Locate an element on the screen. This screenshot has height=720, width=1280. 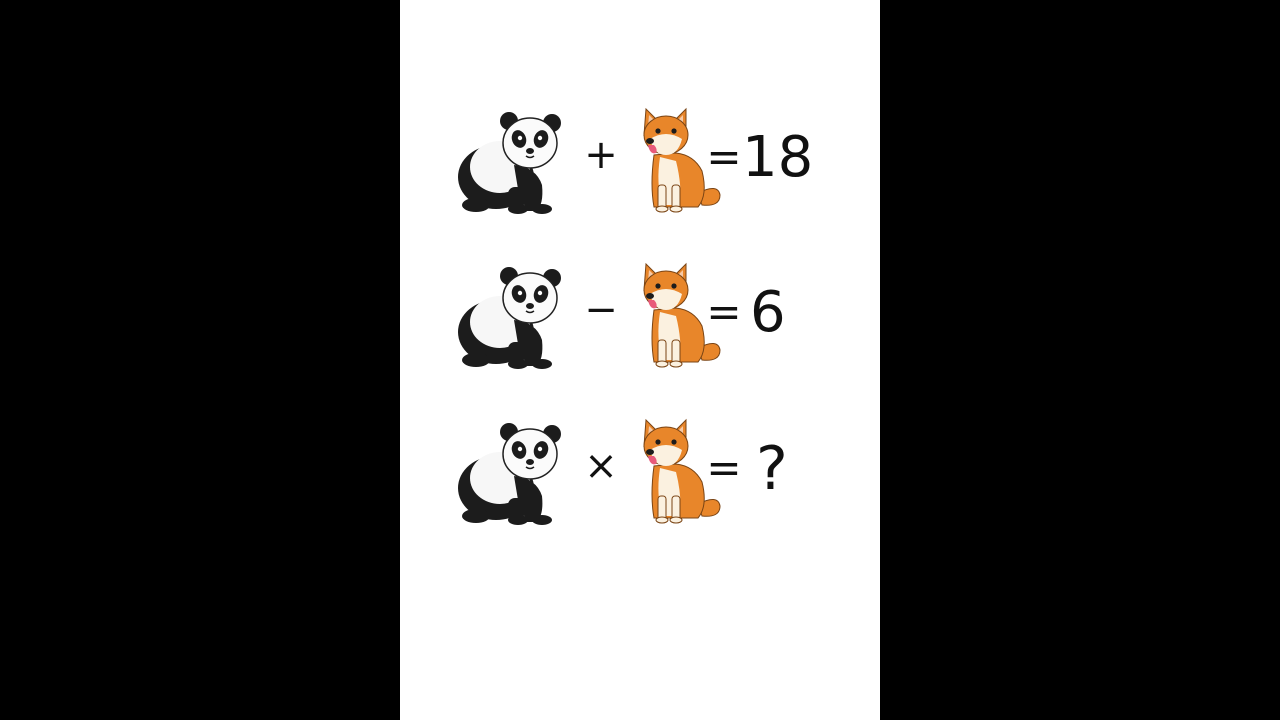
minus-operator: − is located at coordinates (601, 310).